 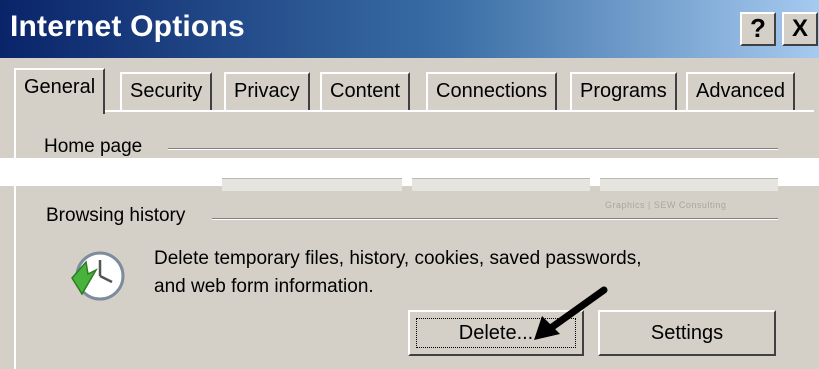 What do you see at coordinates (312, 184) in the screenshot?
I see `use-current-button-partial` at bounding box center [312, 184].